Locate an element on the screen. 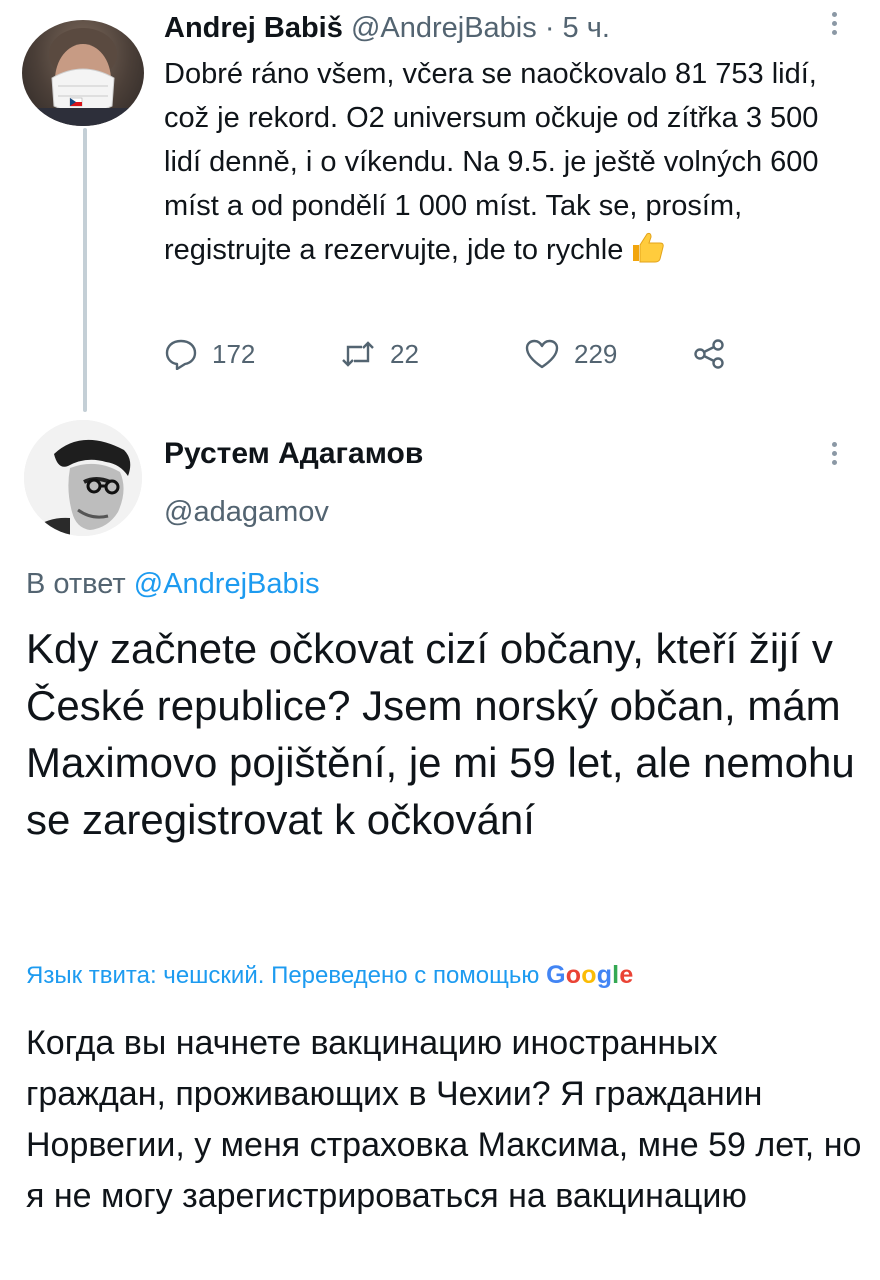 The image size is (880, 1280). parent-timestamp: 5 ч. is located at coordinates (586, 28).